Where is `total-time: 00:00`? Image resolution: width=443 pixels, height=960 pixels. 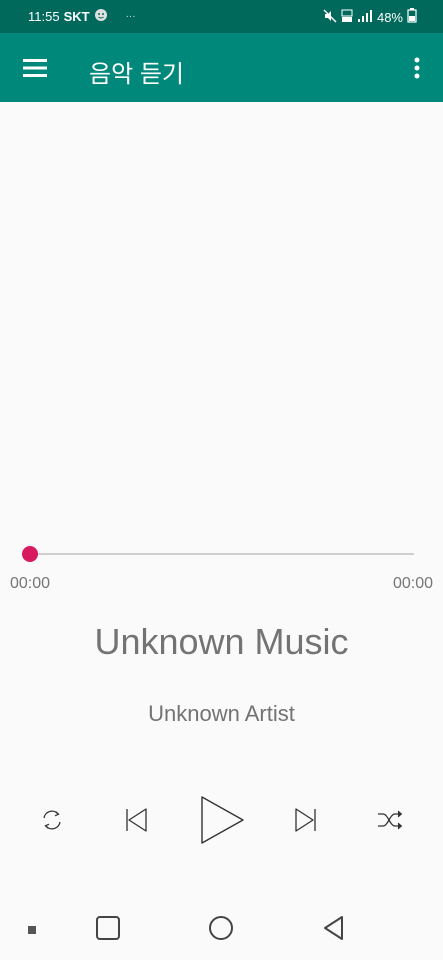
total-time: 00:00 is located at coordinates (412, 583).